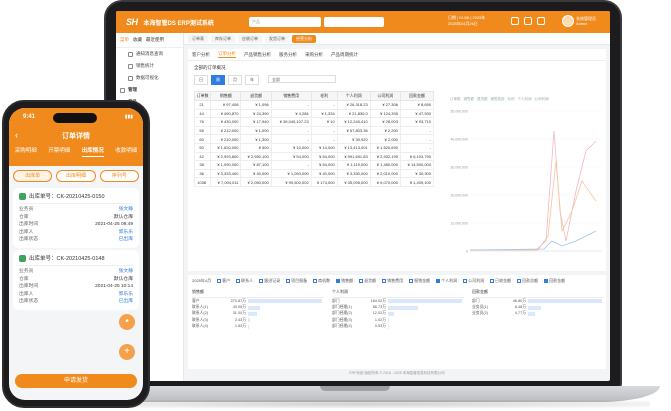  Describe the element at coordinates (324, 113) in the screenshot. I see `table-cell: ¥ 1,334` at that location.